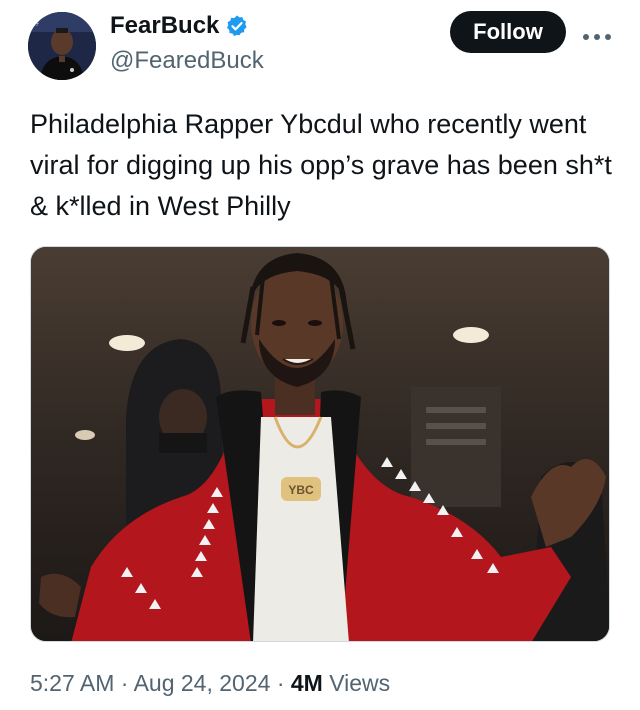 The height and width of the screenshot is (710, 640). What do you see at coordinates (301, 490) in the screenshot?
I see `chain-pendant-text: YBC` at bounding box center [301, 490].